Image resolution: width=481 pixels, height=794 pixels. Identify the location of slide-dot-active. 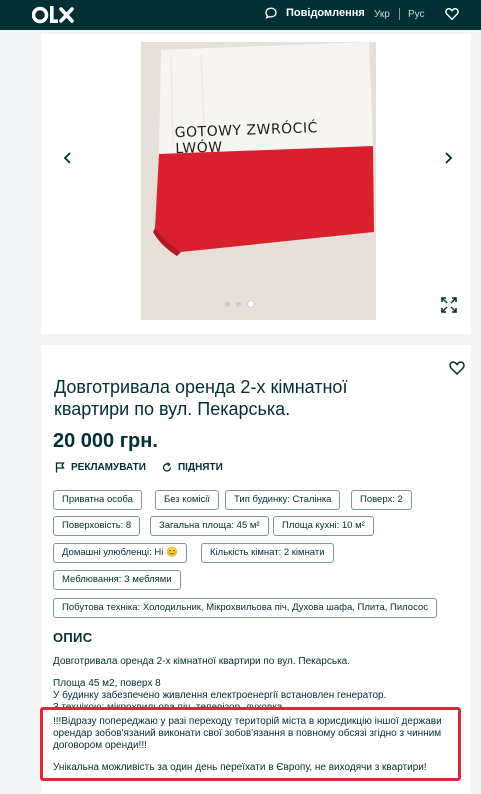
(251, 304).